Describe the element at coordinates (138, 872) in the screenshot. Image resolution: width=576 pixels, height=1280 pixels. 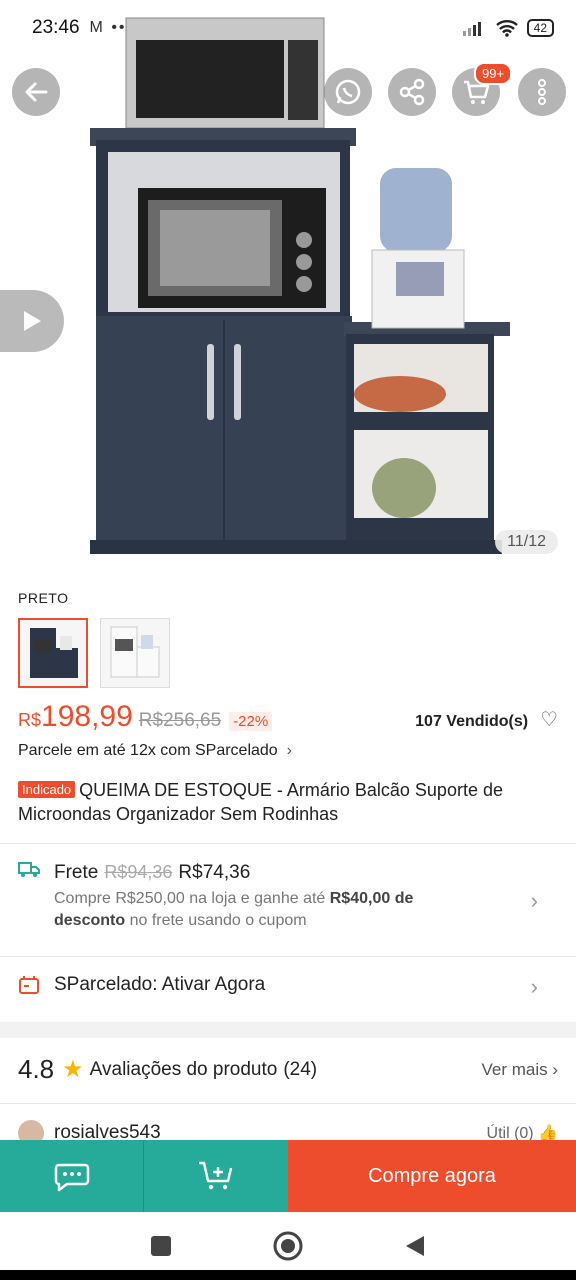
I see `shipping-old-price: R$94,36` at that location.